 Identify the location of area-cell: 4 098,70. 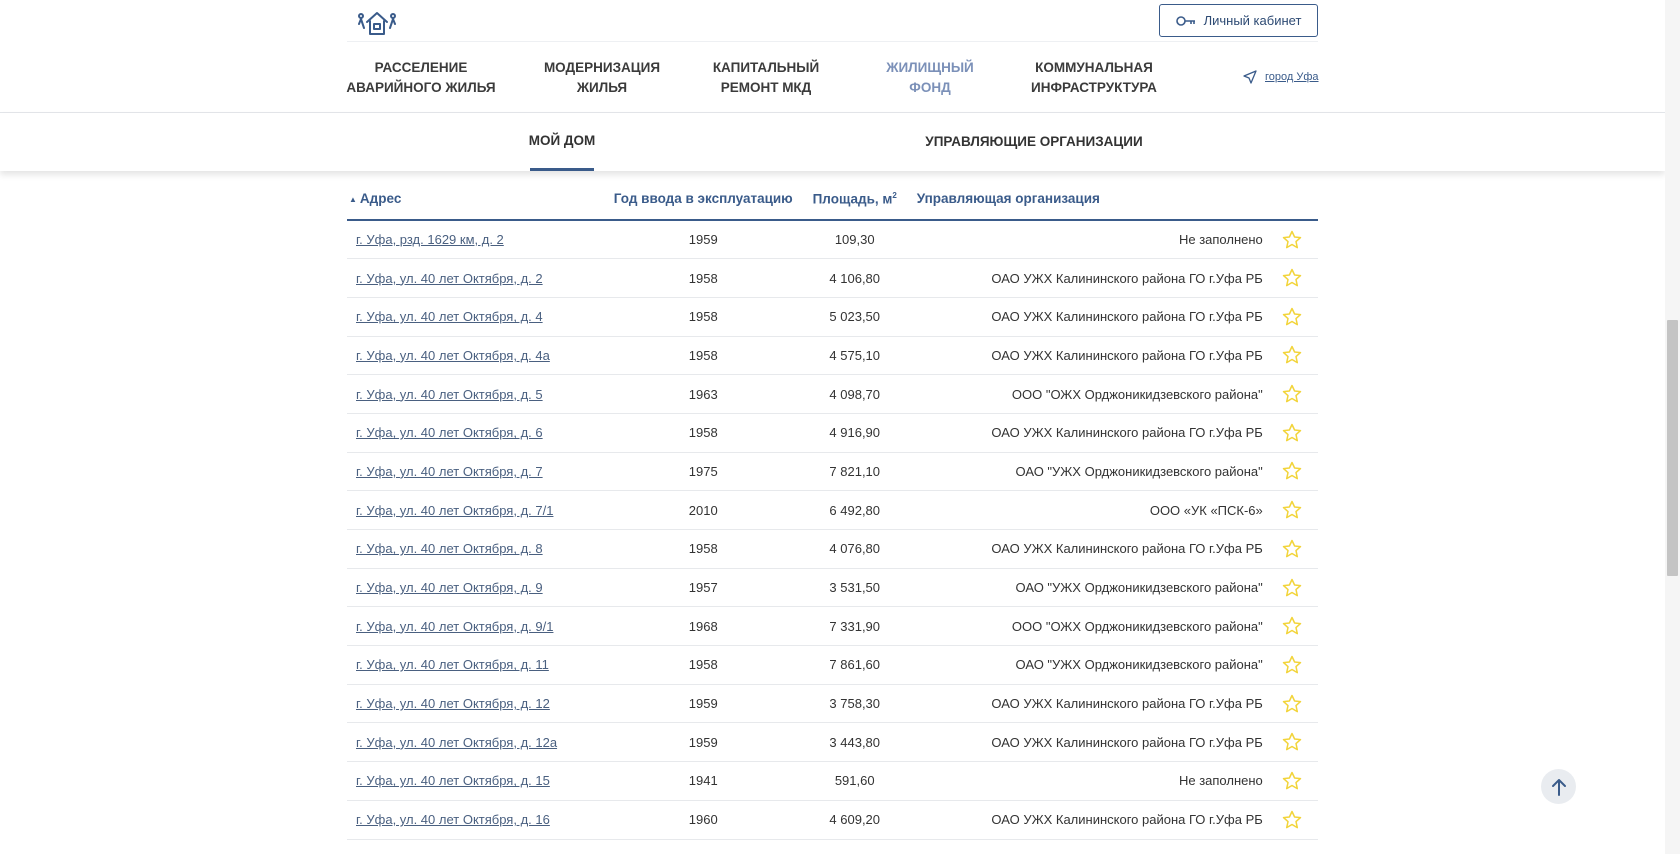
(855, 394).